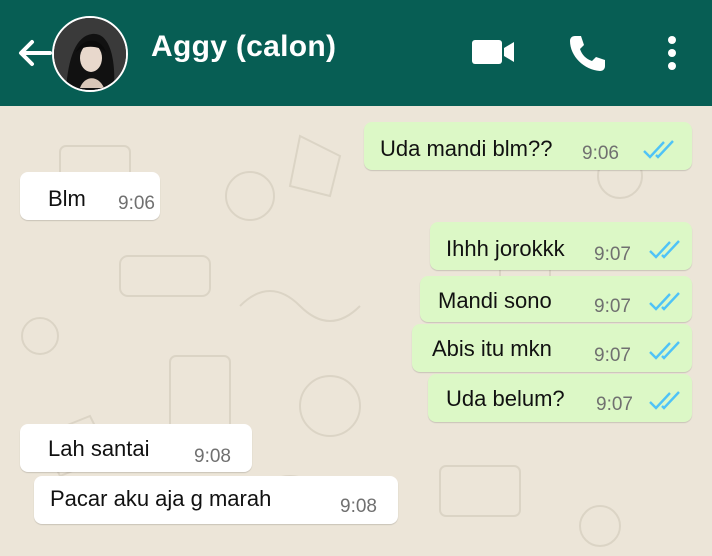  I want to click on message-bubble-outgoing: Abis itu mkn 9:07, so click(552, 348).